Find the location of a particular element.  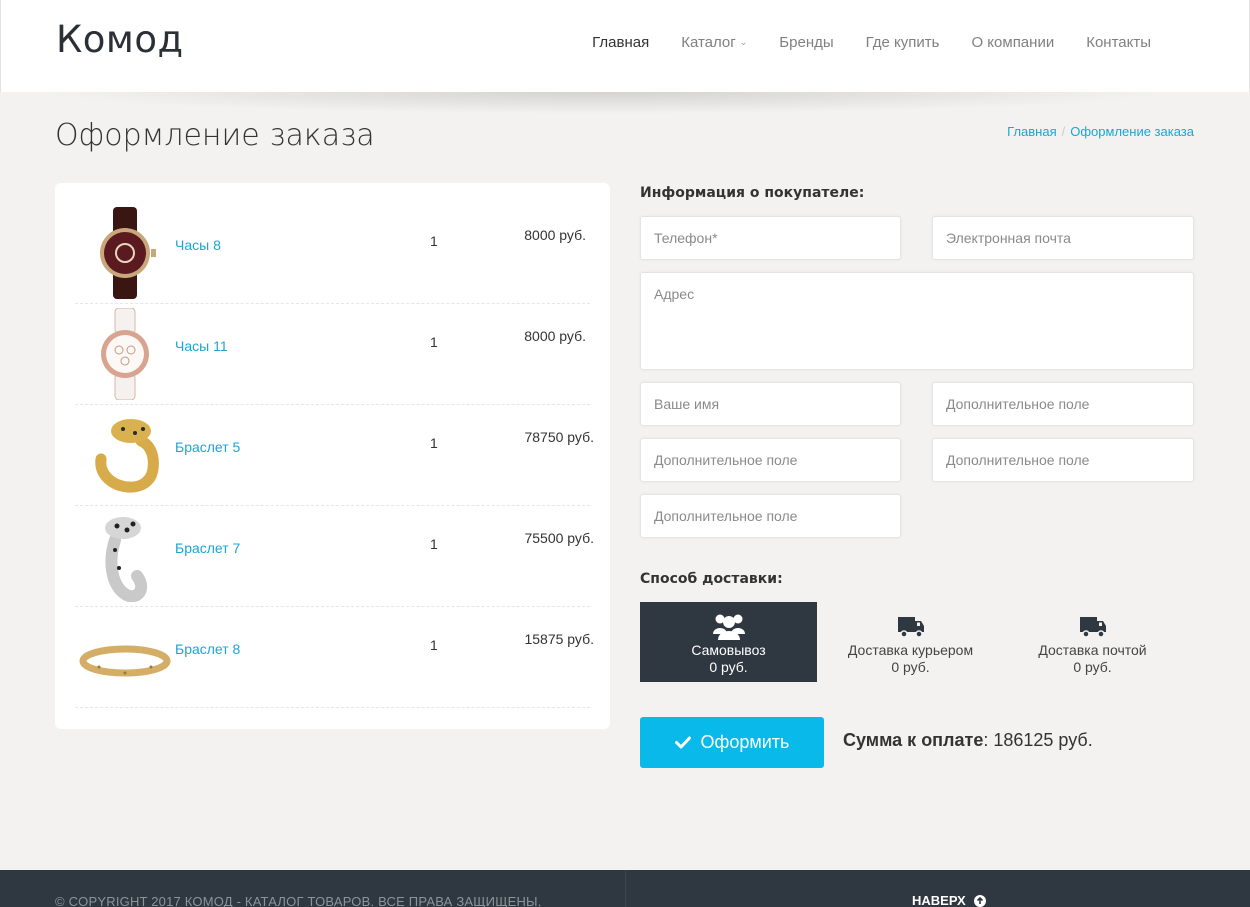

nav-item-home: Главная is located at coordinates (620, 42).